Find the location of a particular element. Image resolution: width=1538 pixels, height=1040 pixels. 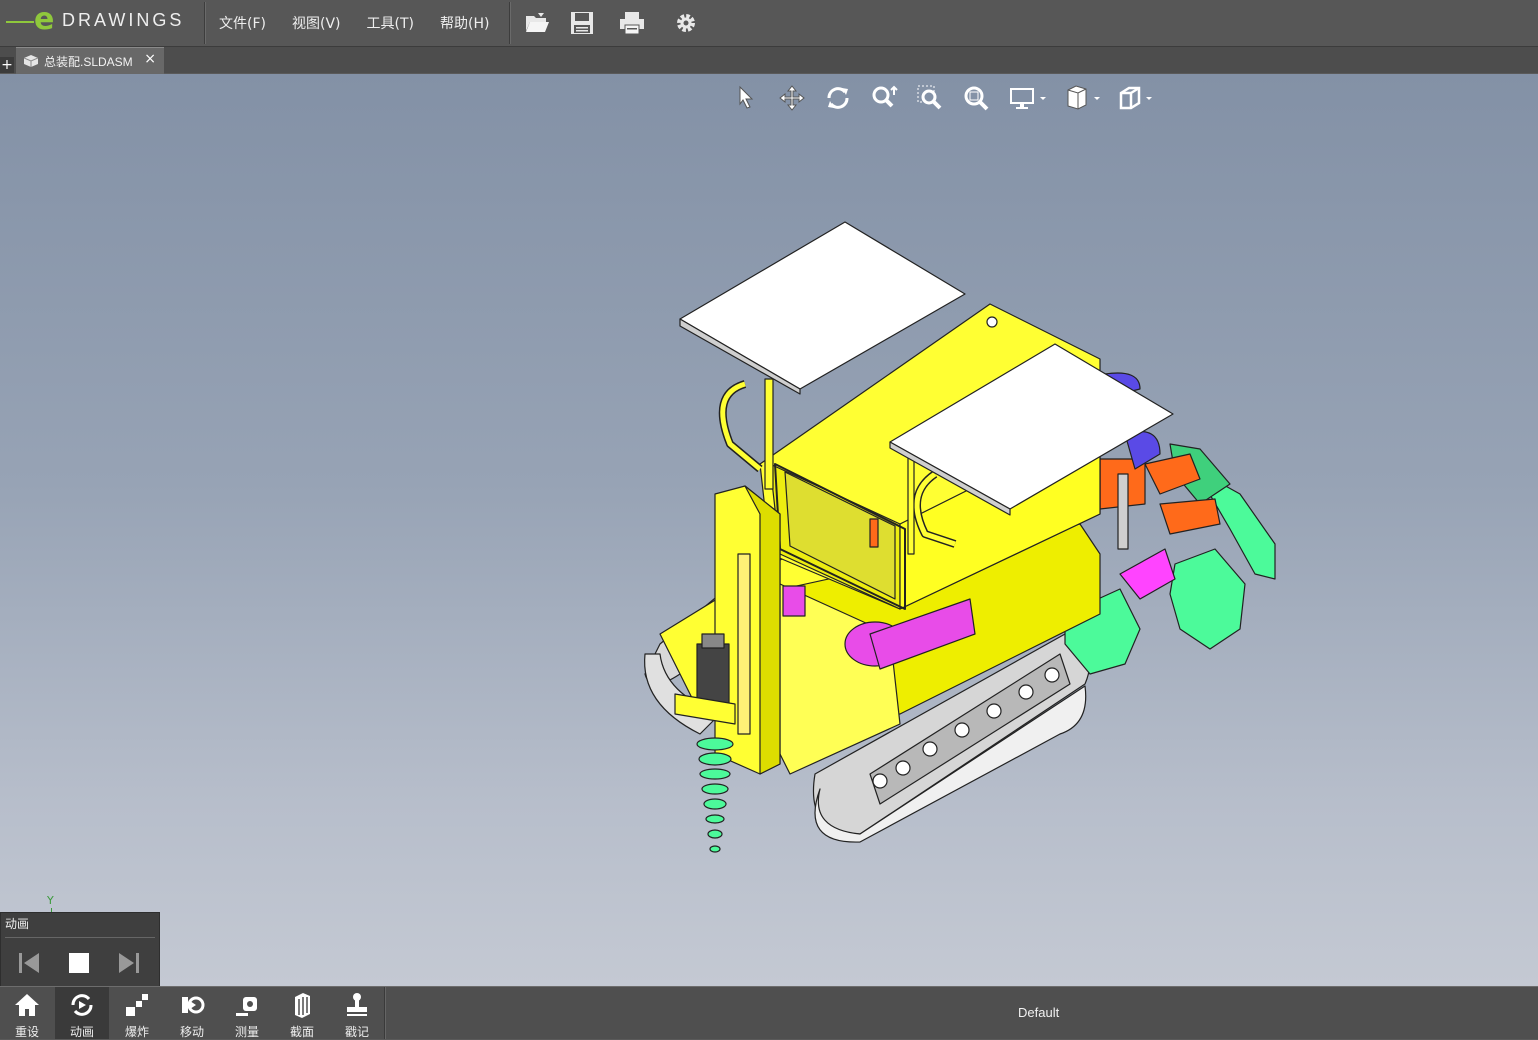

measure-button: 测量 is located at coordinates (247, 1013).